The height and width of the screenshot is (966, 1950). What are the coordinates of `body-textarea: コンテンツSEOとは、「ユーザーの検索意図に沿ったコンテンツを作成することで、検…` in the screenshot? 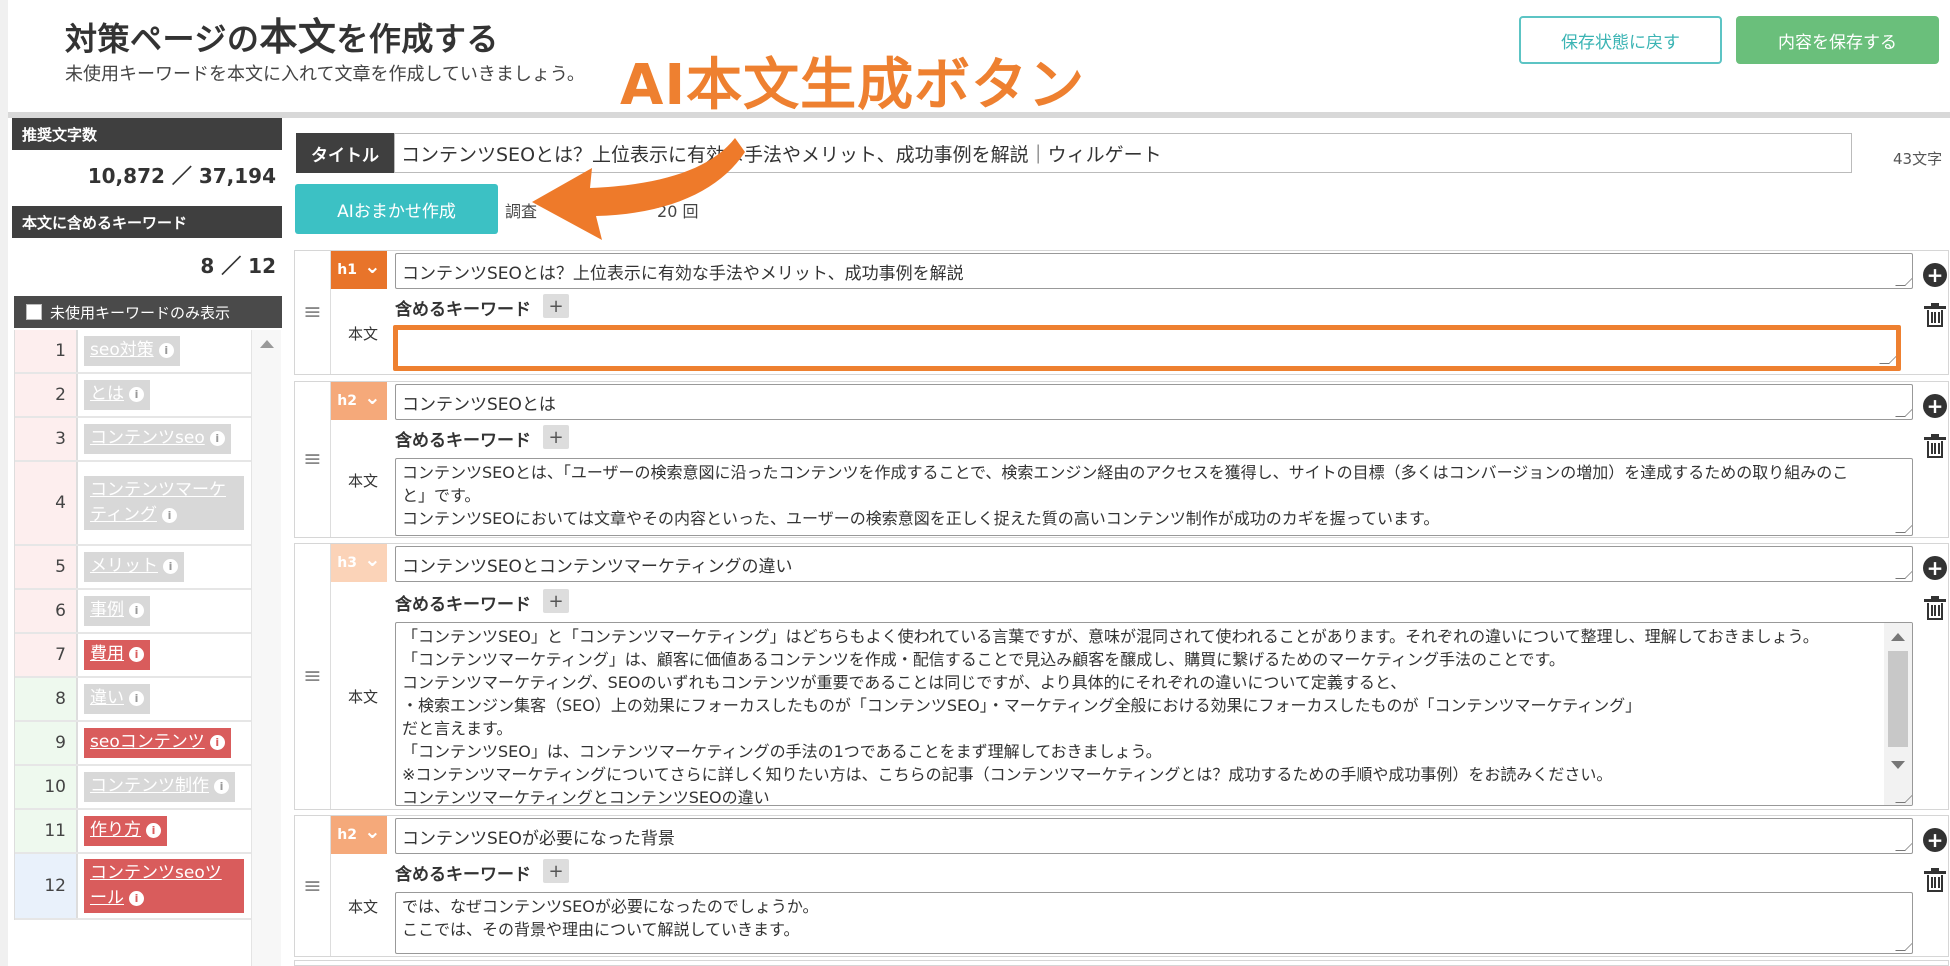 It's located at (1154, 497).